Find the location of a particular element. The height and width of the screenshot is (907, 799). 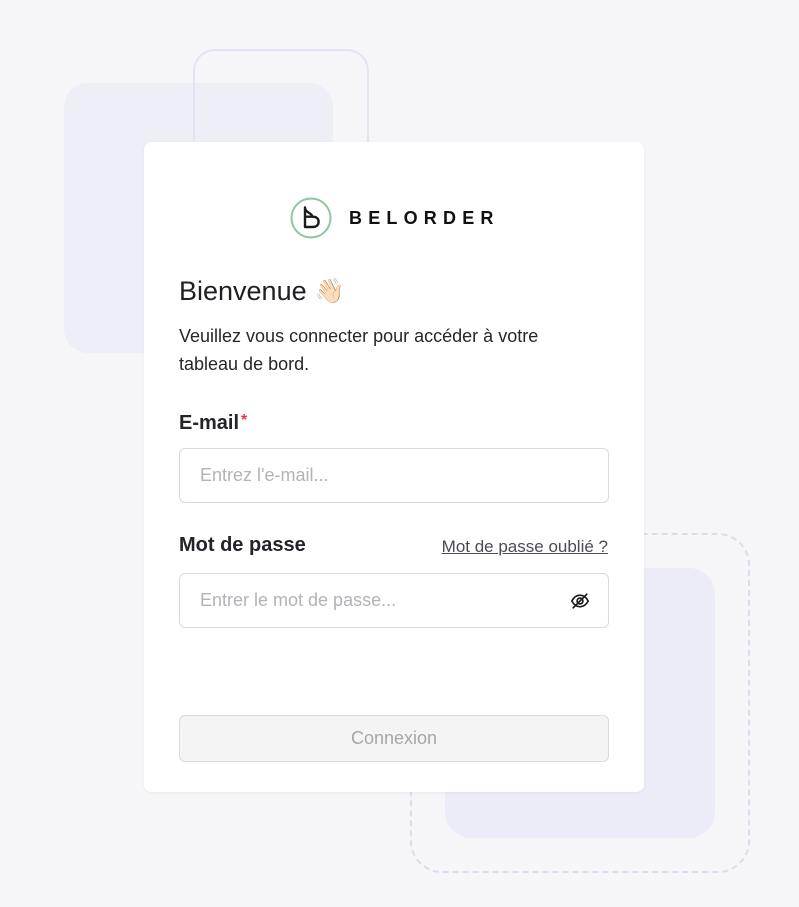

login-submit-button: Connexion is located at coordinates (394, 738).